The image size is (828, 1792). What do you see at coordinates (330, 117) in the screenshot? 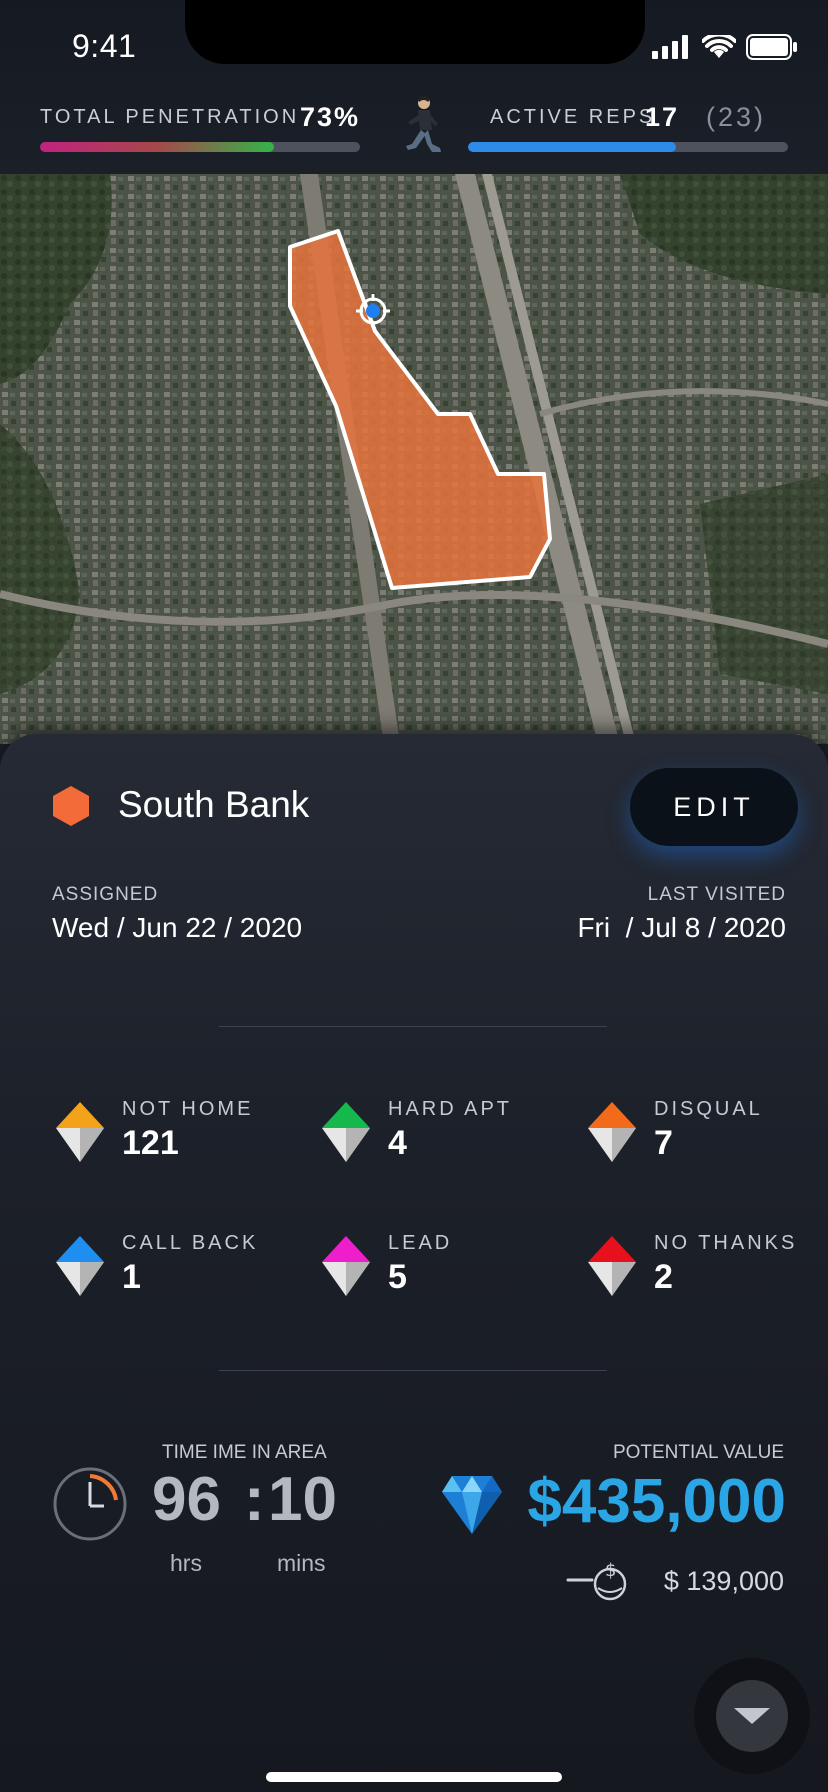
I see `total-penetration-value: 73%` at bounding box center [330, 117].